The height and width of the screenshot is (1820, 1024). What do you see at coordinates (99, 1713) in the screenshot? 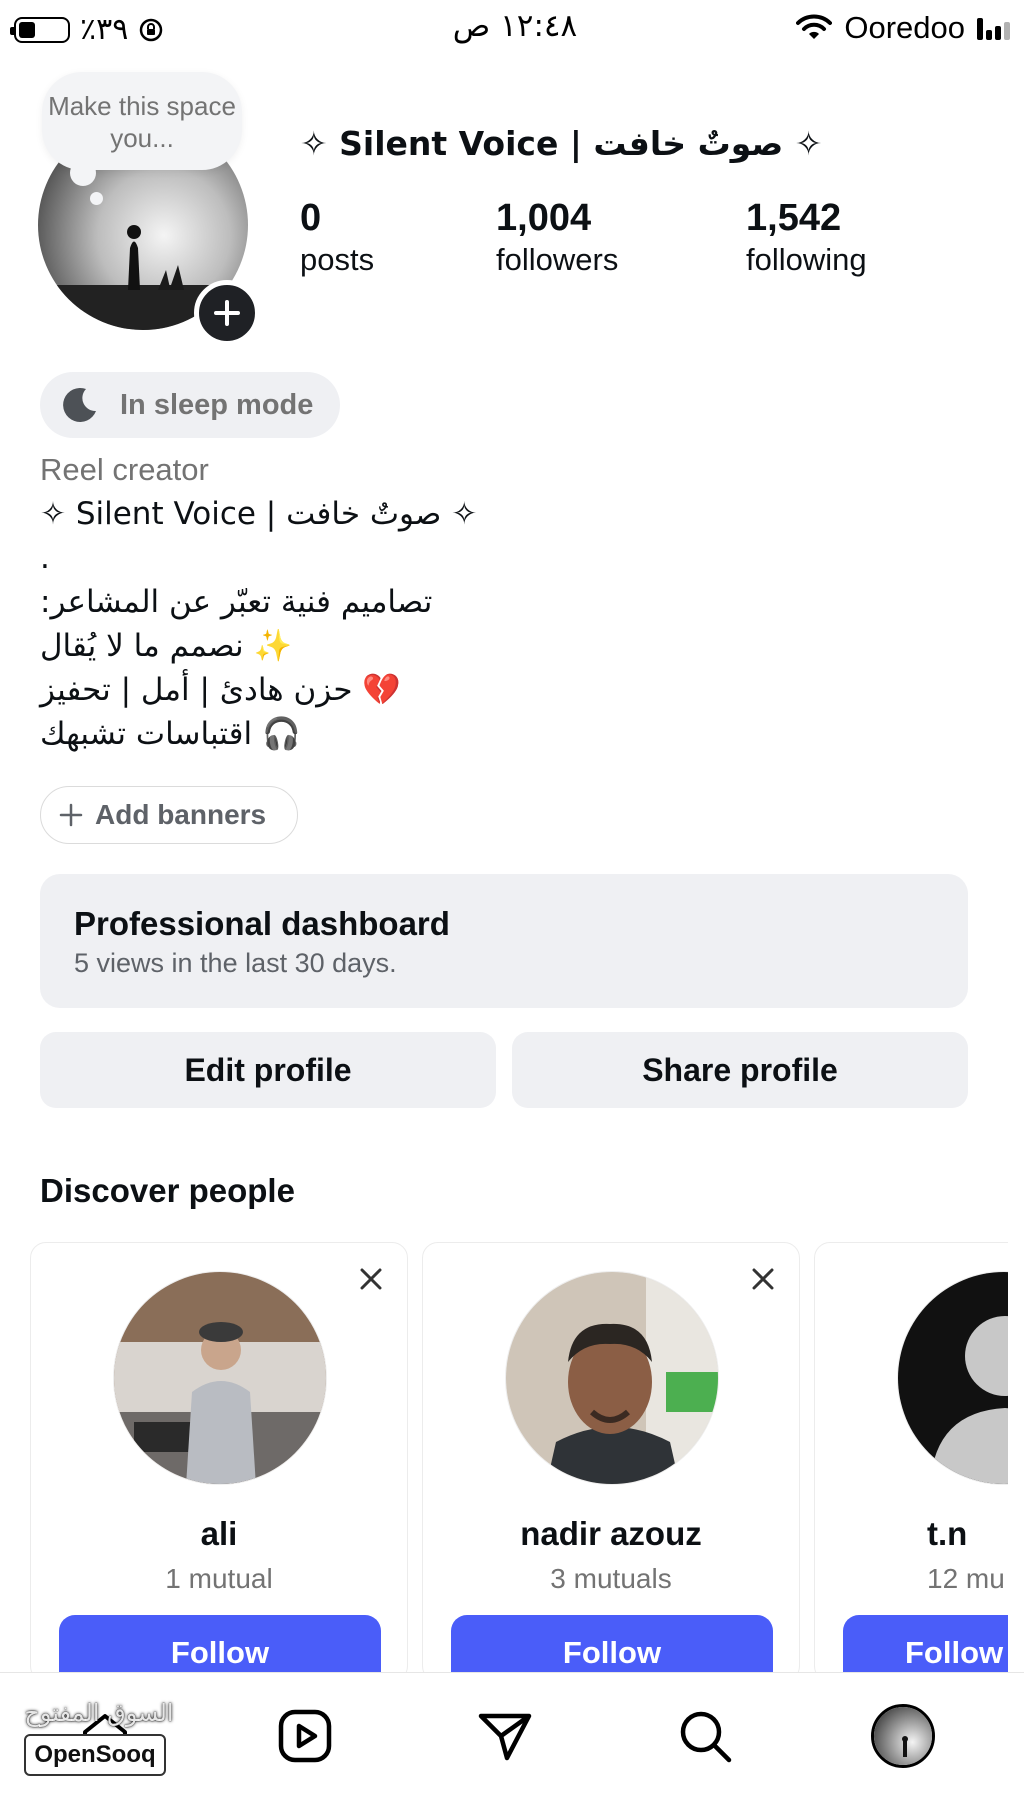
I see `watermark-arabic: السوق المفتوح` at bounding box center [99, 1713].